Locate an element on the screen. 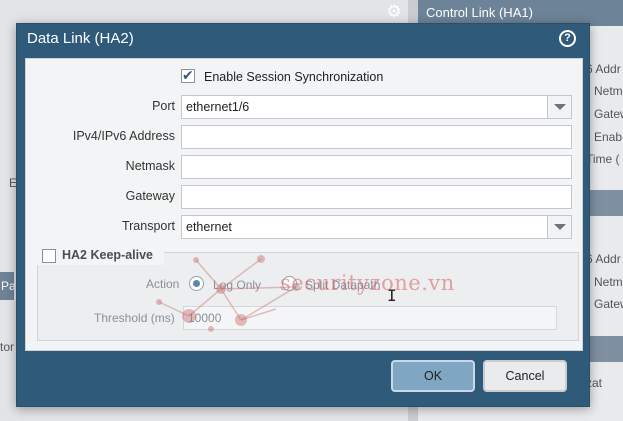 Image resolution: width=623 pixels, height=421 pixels. port-value: ethernet1/6 is located at coordinates (218, 107).